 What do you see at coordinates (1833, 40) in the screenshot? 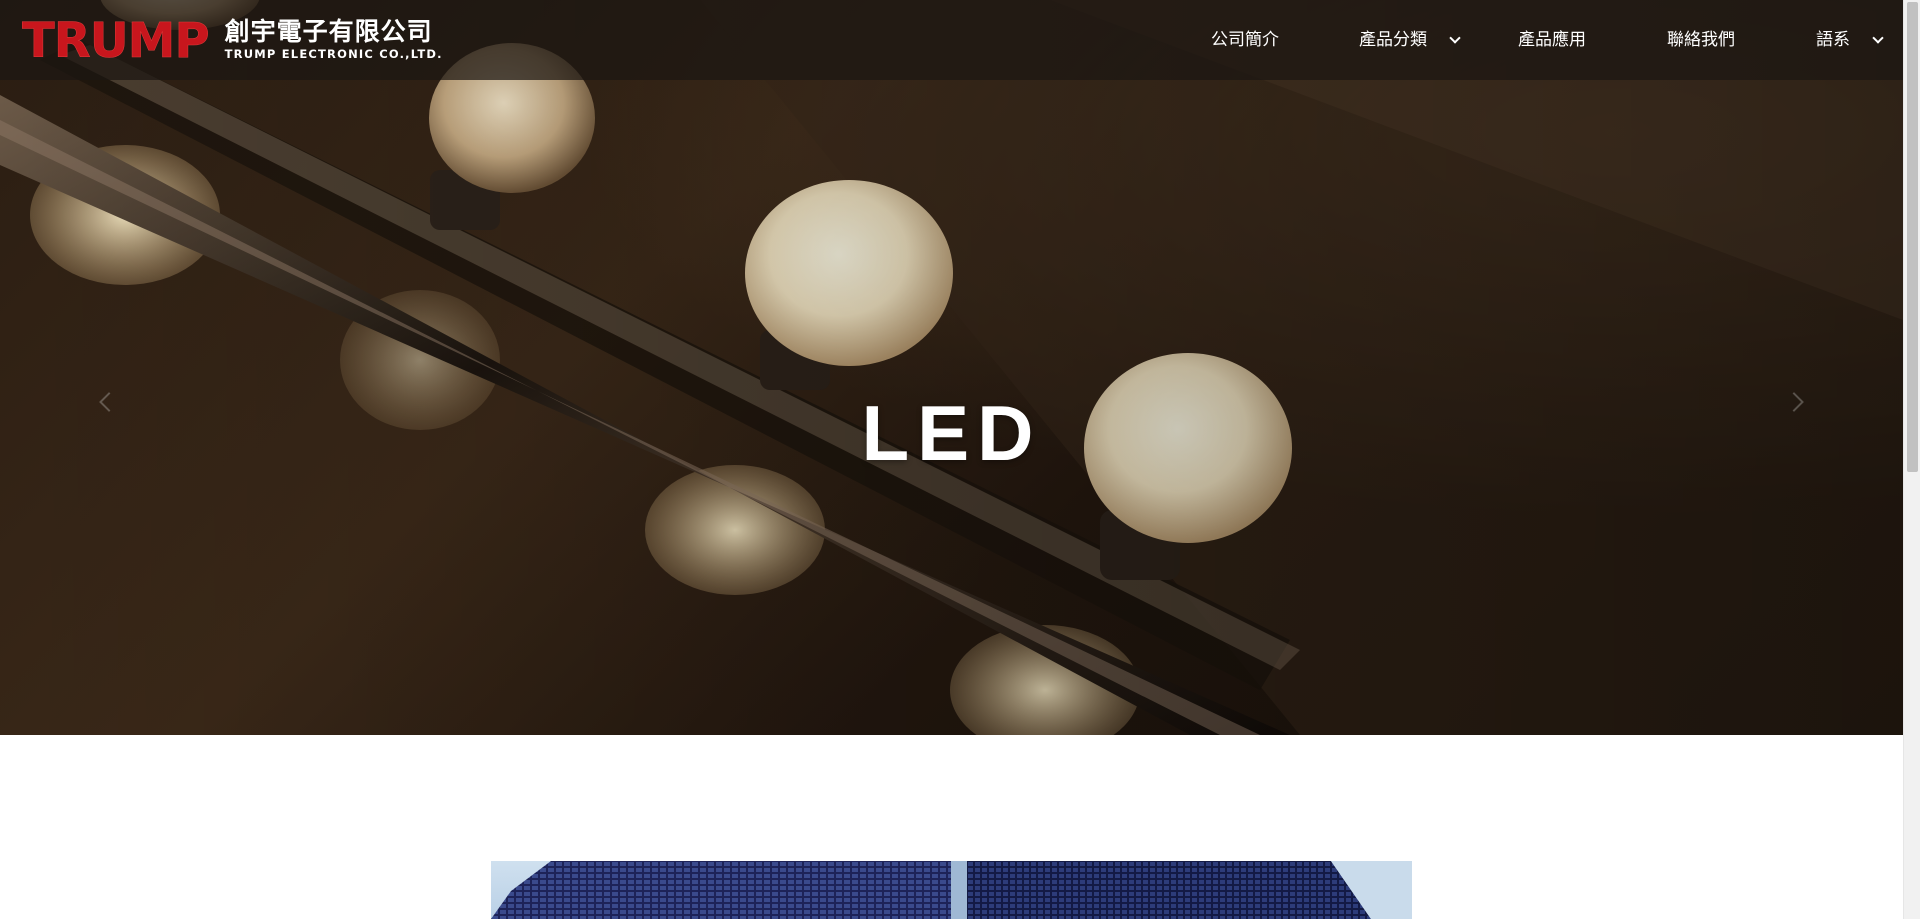
I see `nav-item-label: 語系` at bounding box center [1833, 40].